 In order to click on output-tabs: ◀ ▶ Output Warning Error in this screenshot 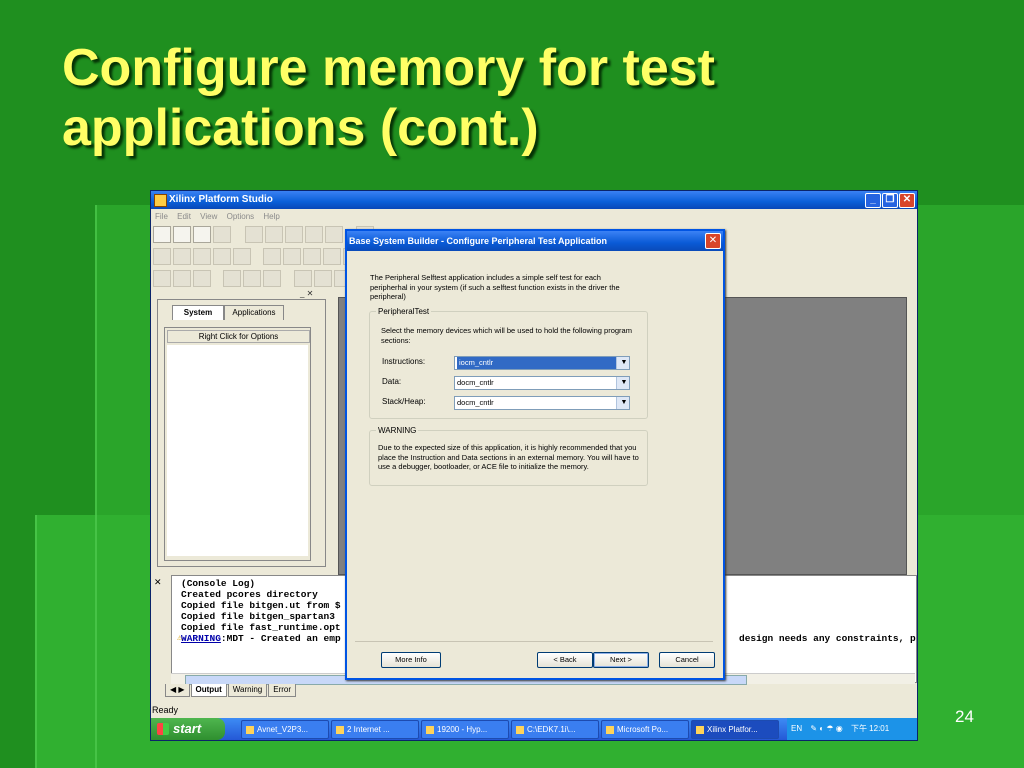, I will do `click(231, 691)`.